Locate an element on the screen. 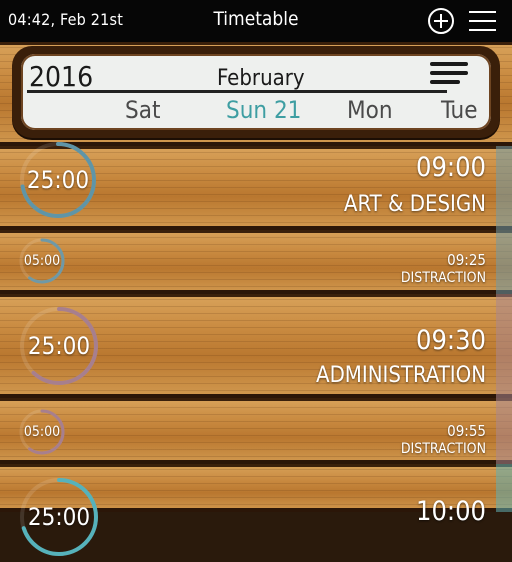  date-picker: 2016 February Sat Sun 21 Mon Tue is located at coordinates (256, 92).